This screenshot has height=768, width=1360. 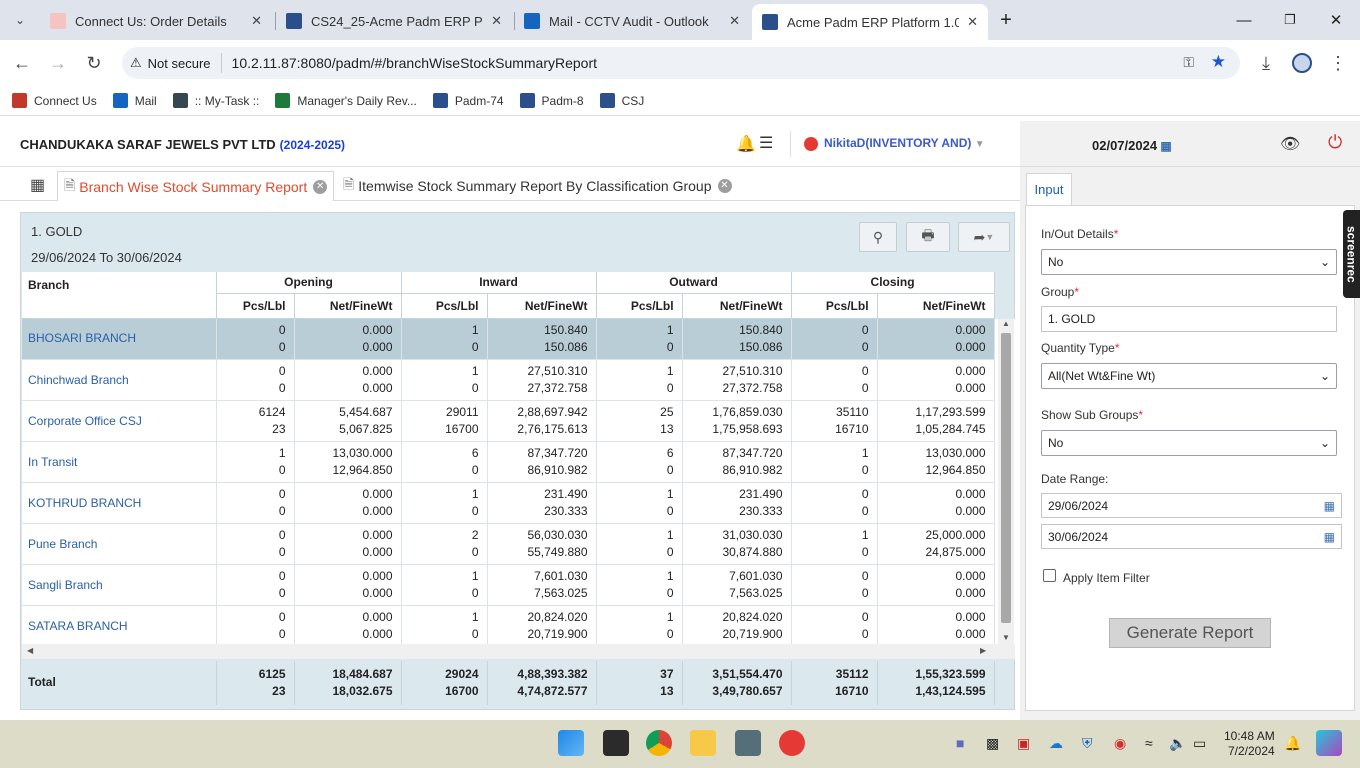 I want to click on new-tab-icon: +, so click(x=1006, y=20).